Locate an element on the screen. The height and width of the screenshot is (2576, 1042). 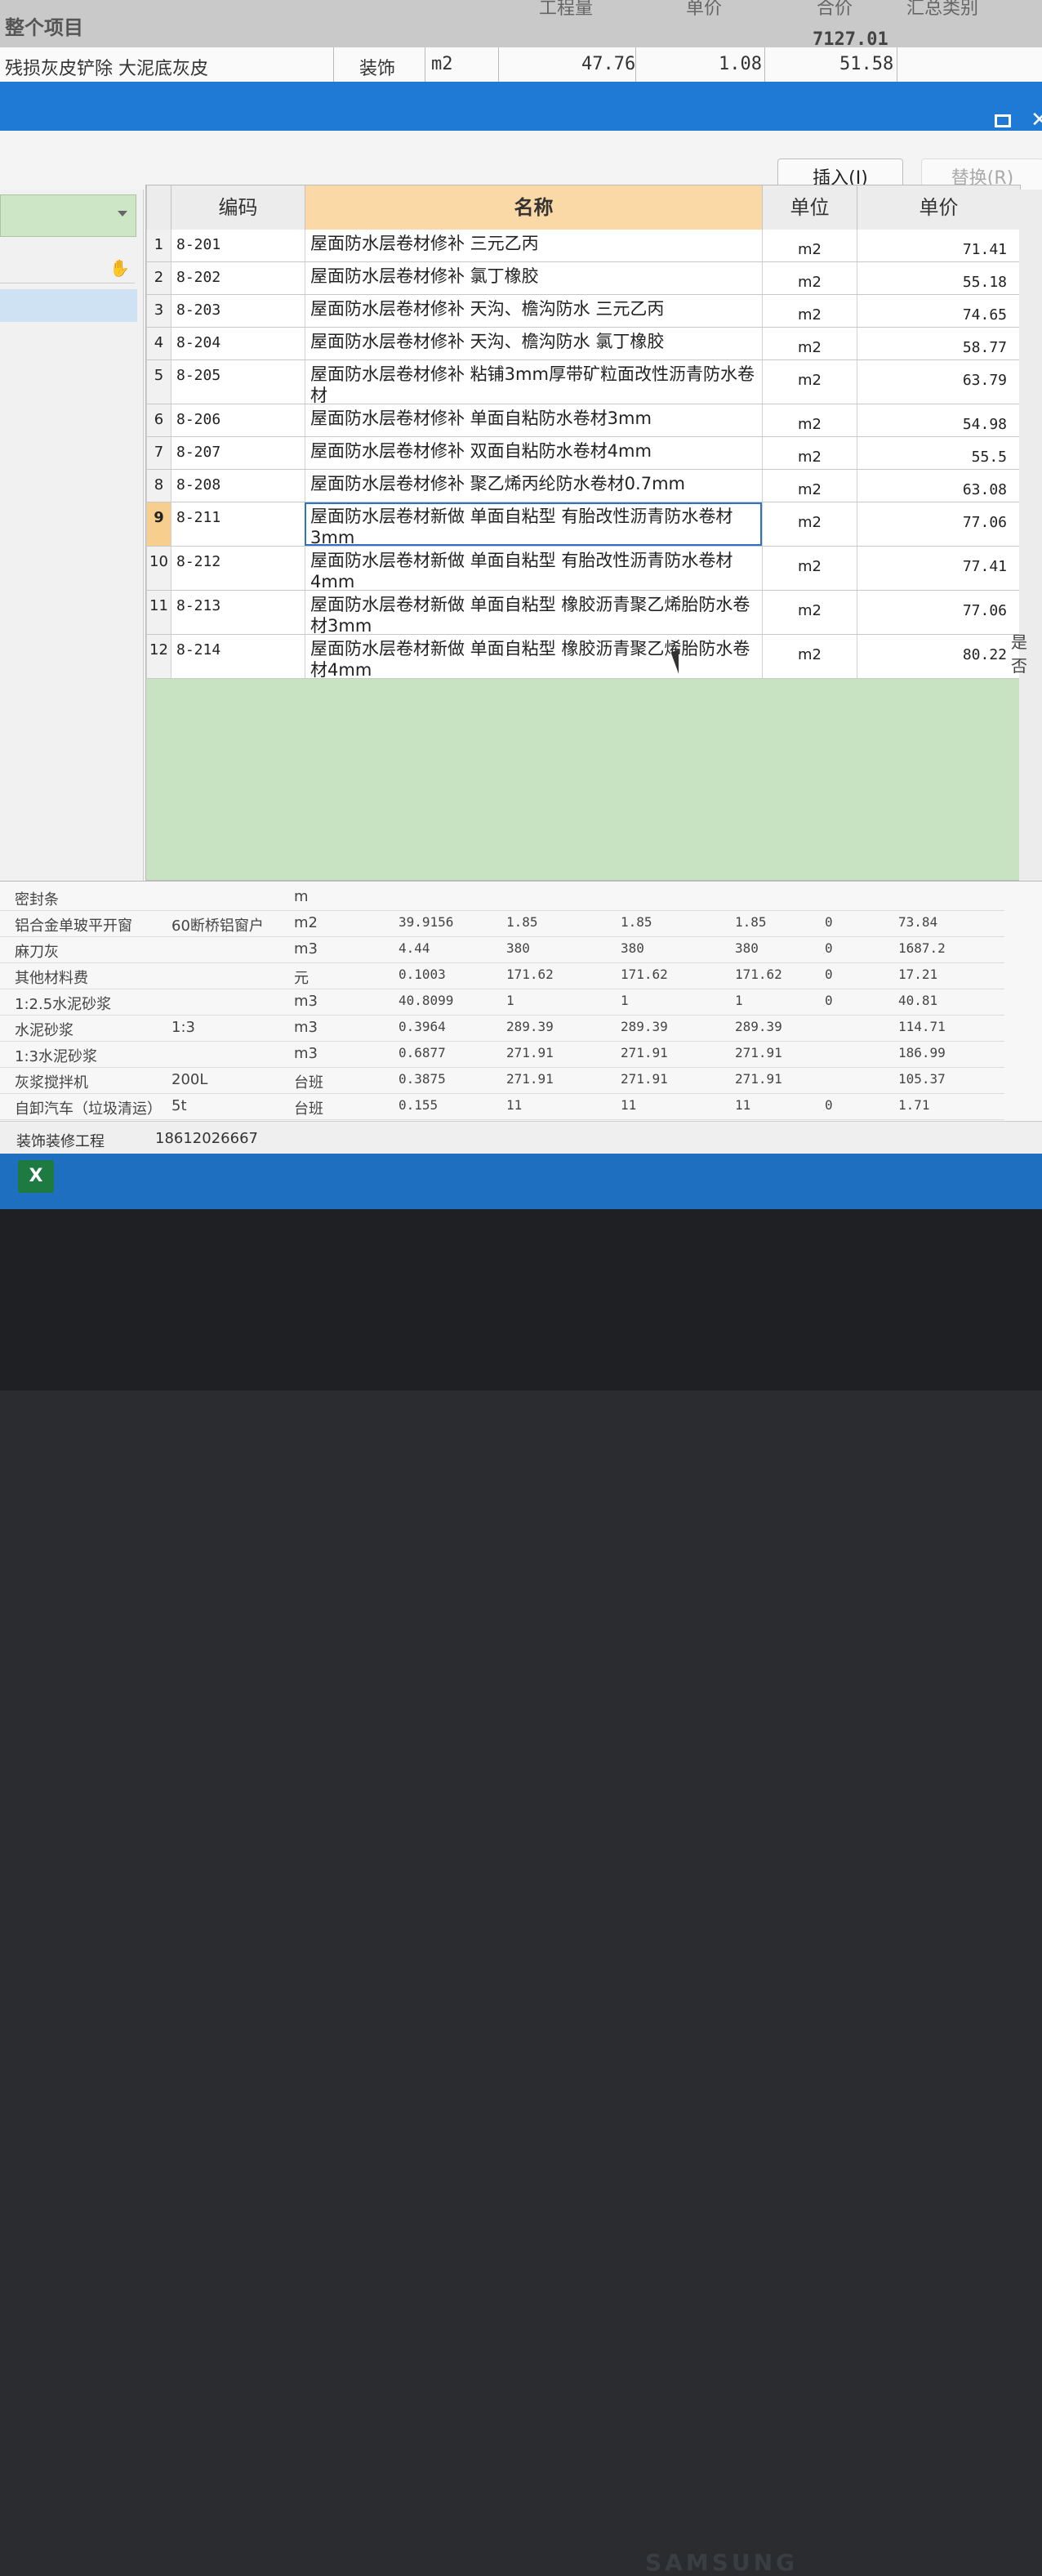
row-index: 11 is located at coordinates (158, 612).